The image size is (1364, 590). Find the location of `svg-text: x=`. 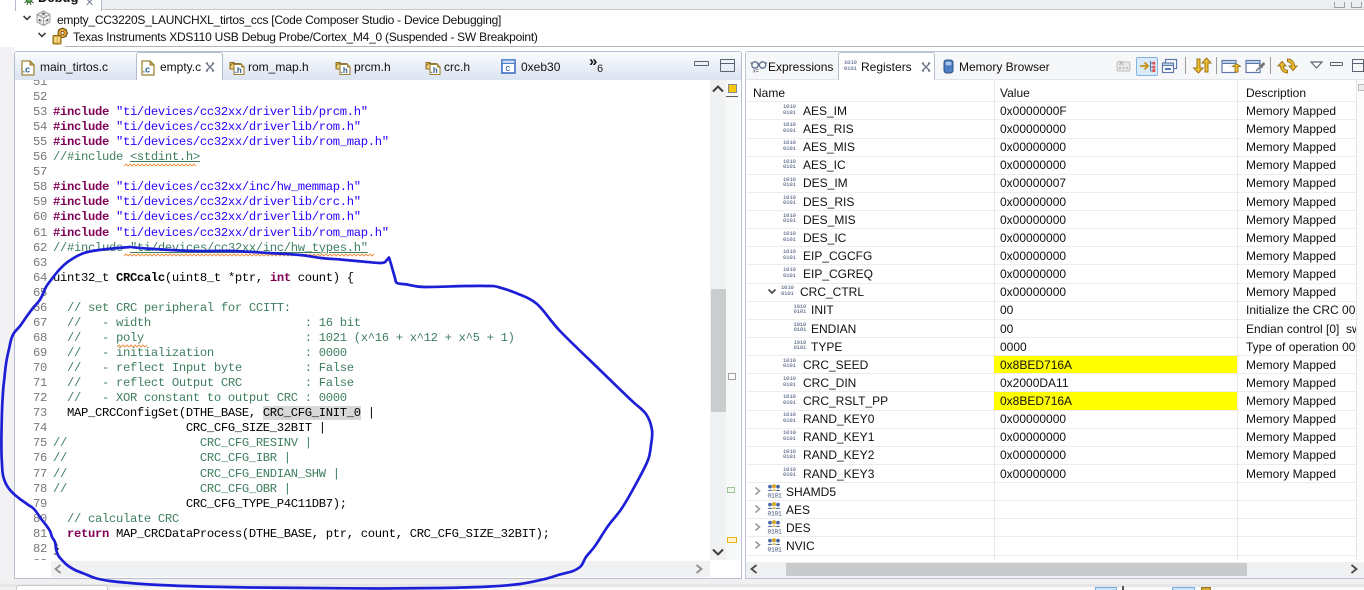

svg-text: x= is located at coordinates (756, 71).